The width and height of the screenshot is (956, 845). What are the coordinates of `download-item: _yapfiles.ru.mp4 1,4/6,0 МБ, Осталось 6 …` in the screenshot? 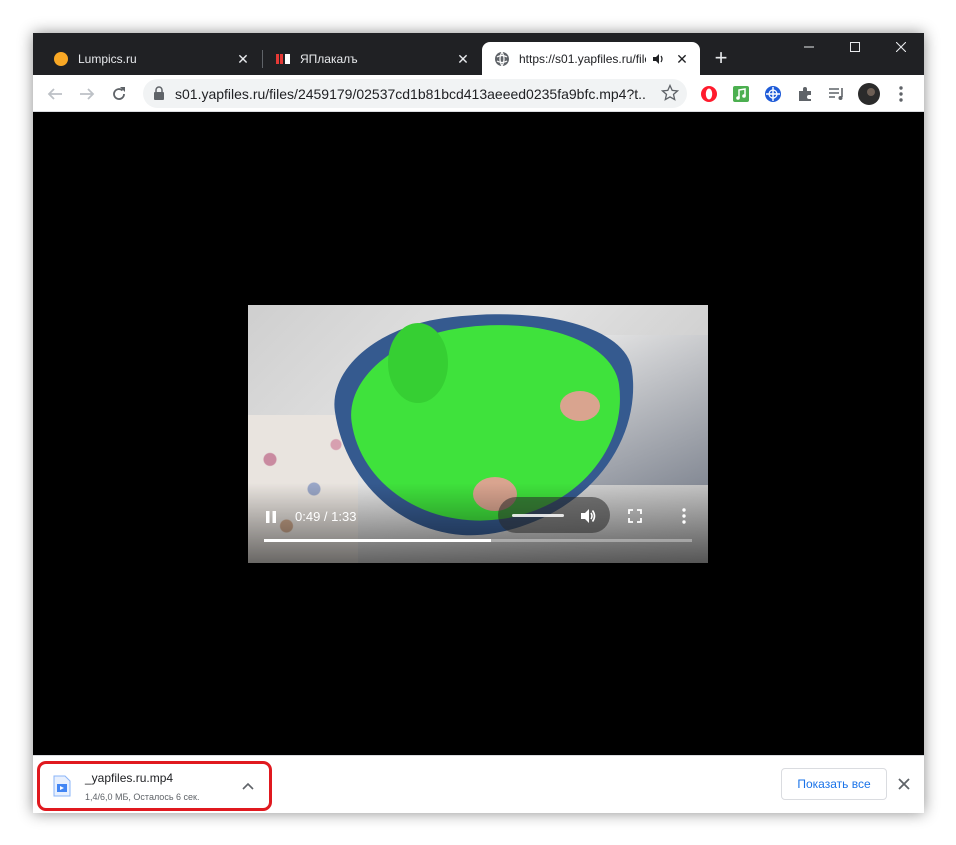 It's located at (154, 786).